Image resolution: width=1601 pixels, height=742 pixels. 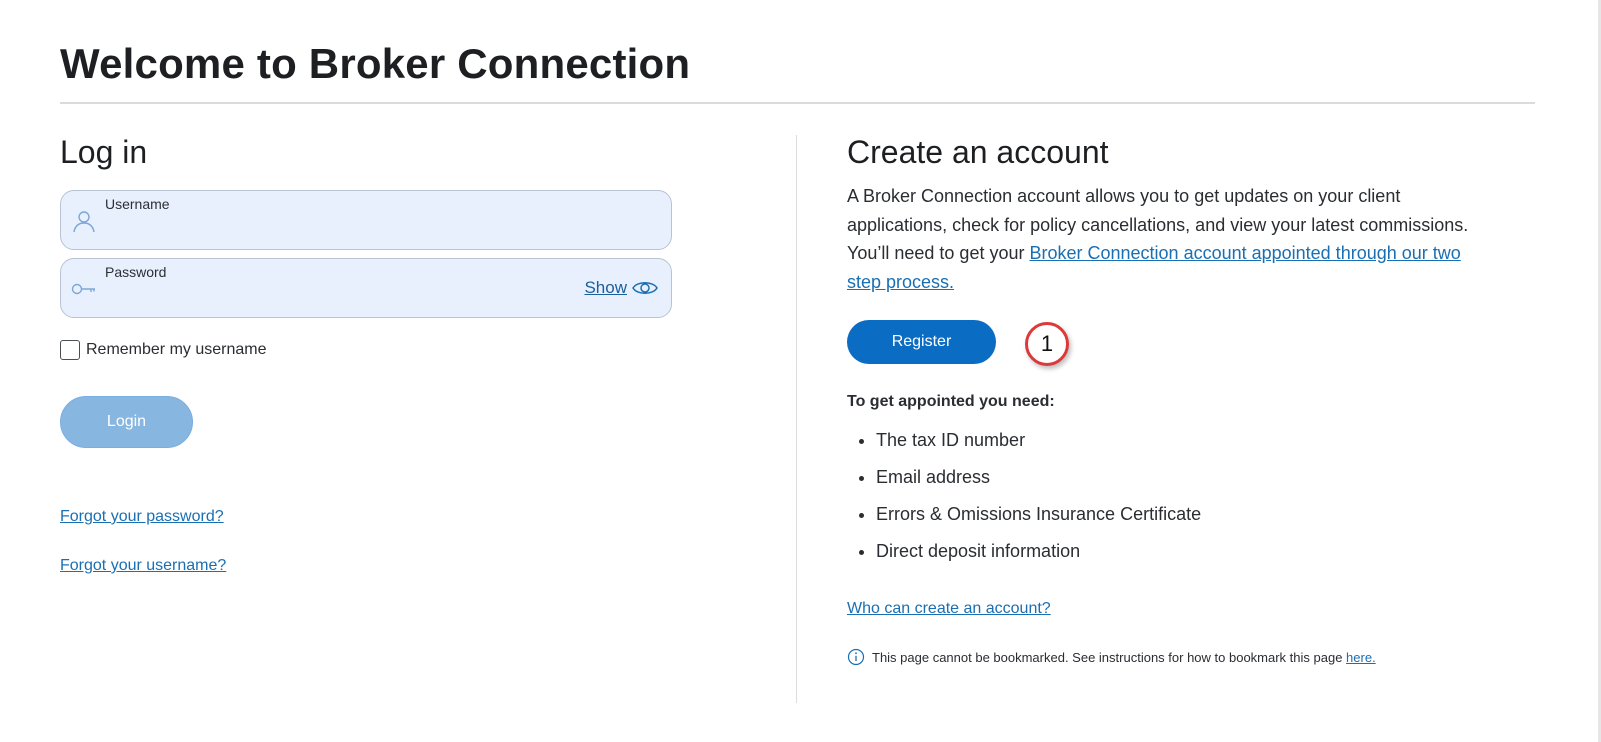 What do you see at coordinates (796, 419) in the screenshot?
I see `column-divider` at bounding box center [796, 419].